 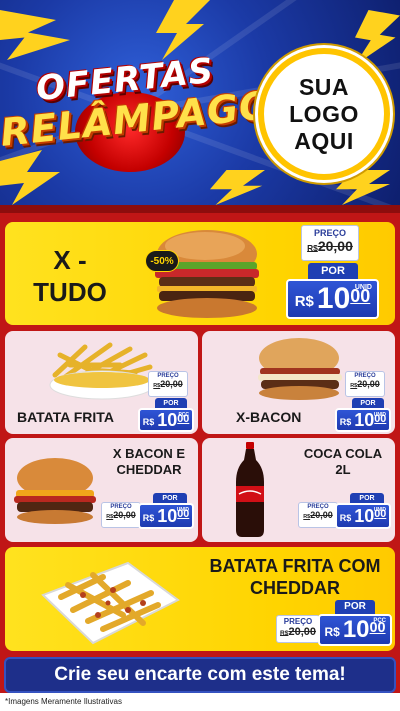 I want to click on product-name-line2: TUDO, so click(x=70, y=292).